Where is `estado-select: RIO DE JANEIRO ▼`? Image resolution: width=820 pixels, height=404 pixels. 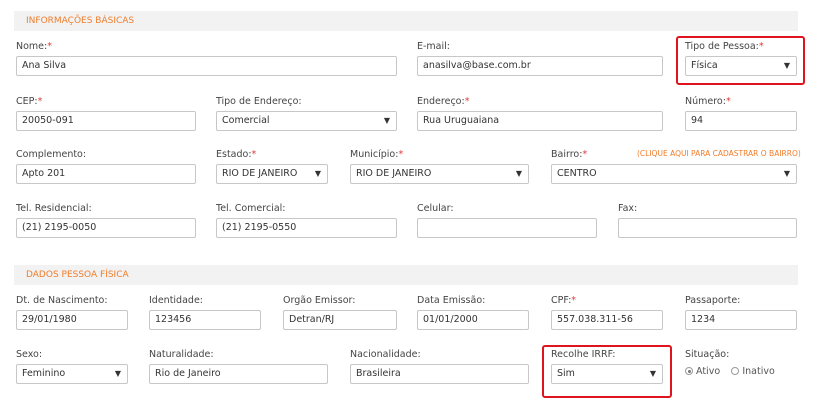 estado-select: RIO DE JANEIRO ▼ is located at coordinates (272, 174).